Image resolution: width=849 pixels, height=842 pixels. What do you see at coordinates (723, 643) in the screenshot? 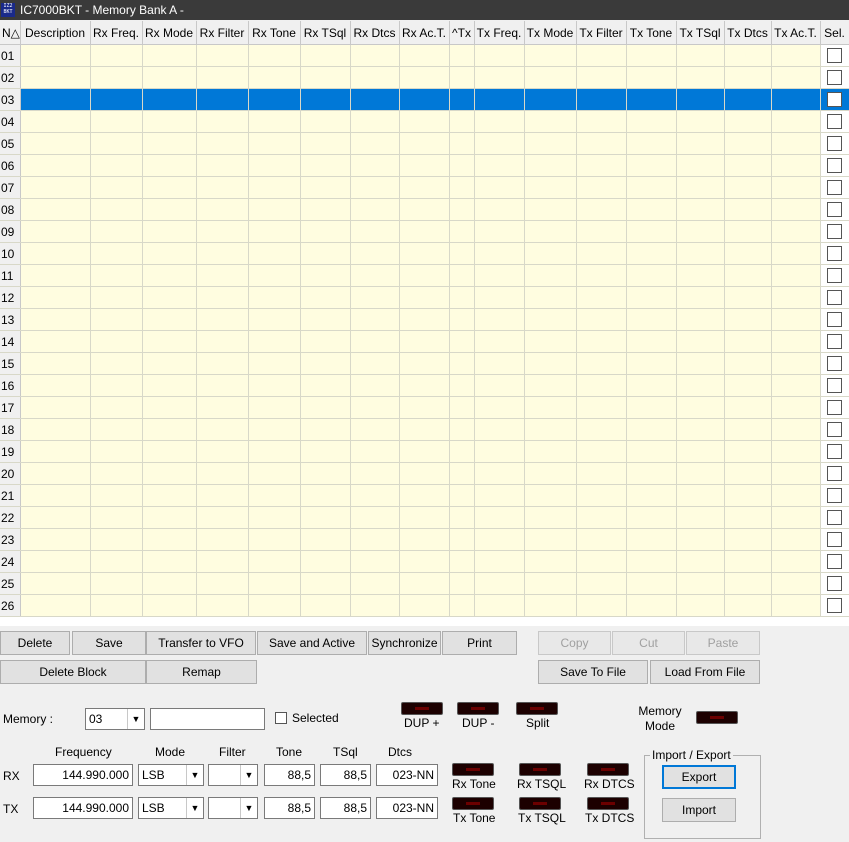
I see `paste-button: Paste` at bounding box center [723, 643].